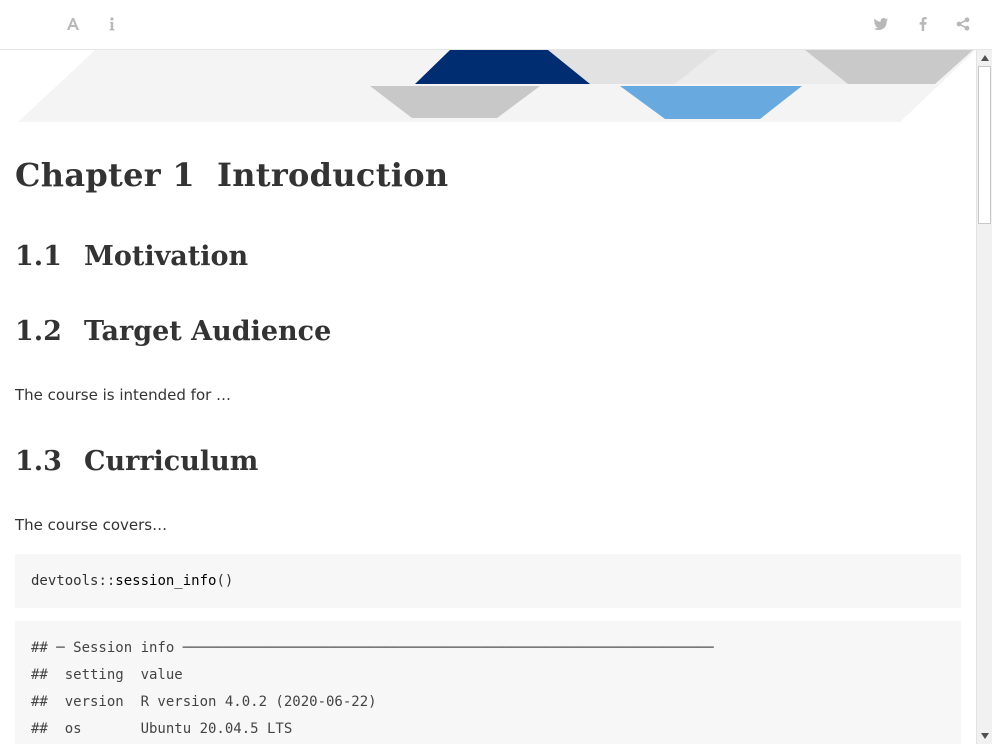  Describe the element at coordinates (332, 175) in the screenshot. I see `chapter-title-text: Introduction` at that location.